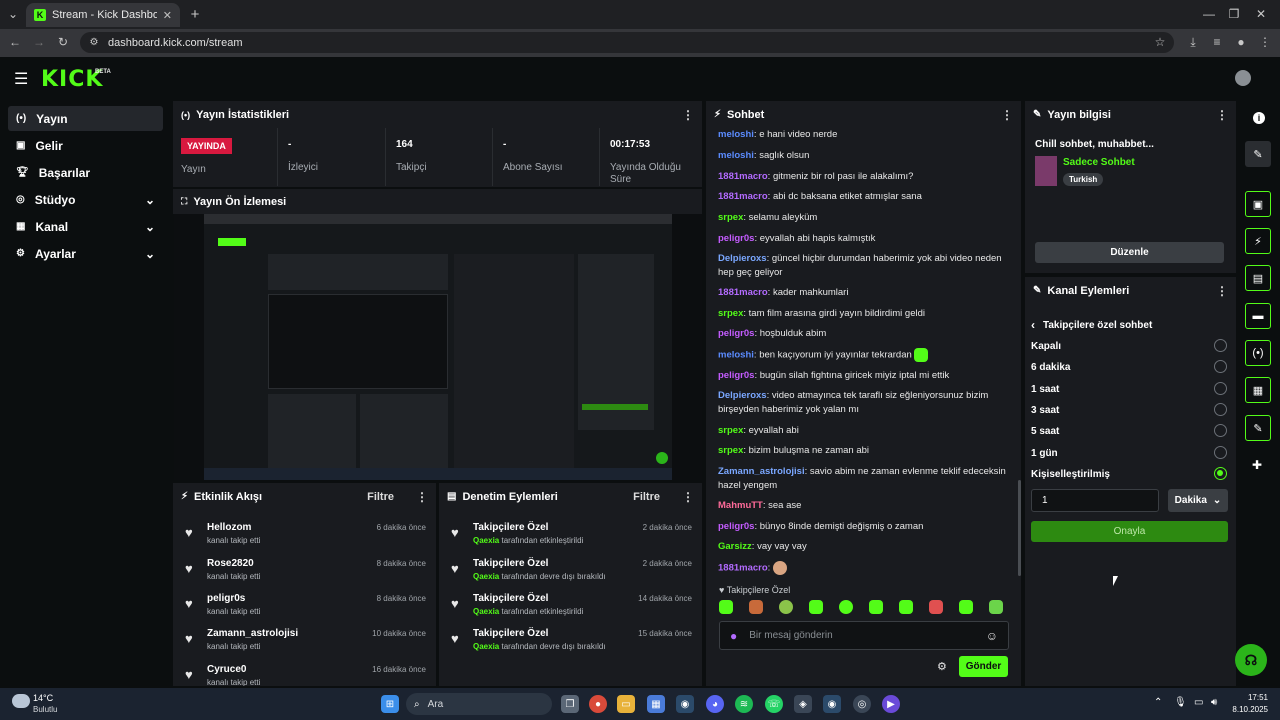  I want to click on chat-username: Zamann_astrolojisi, so click(761, 471).